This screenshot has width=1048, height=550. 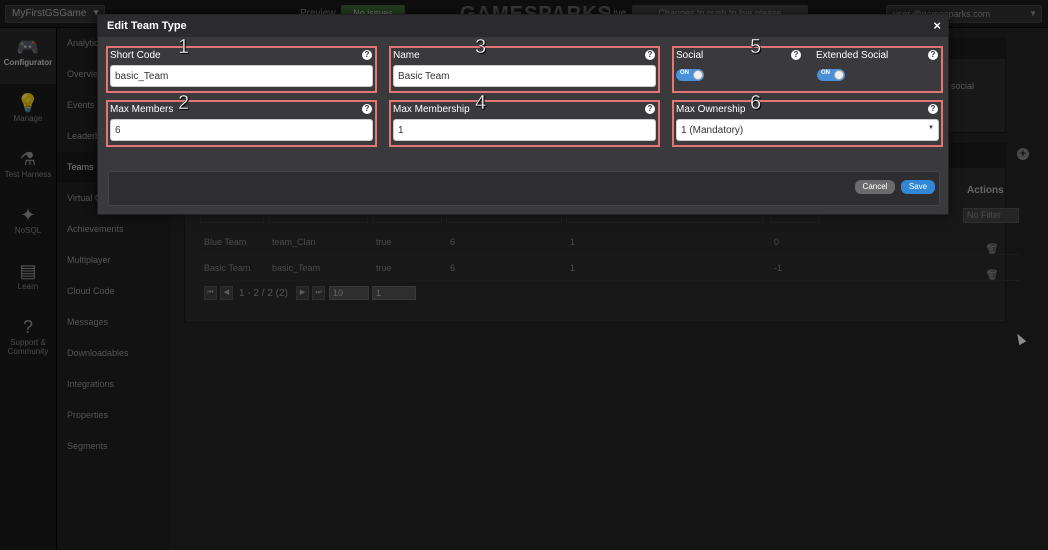 I want to click on short-code-label: Short Code, so click(x=135, y=55).